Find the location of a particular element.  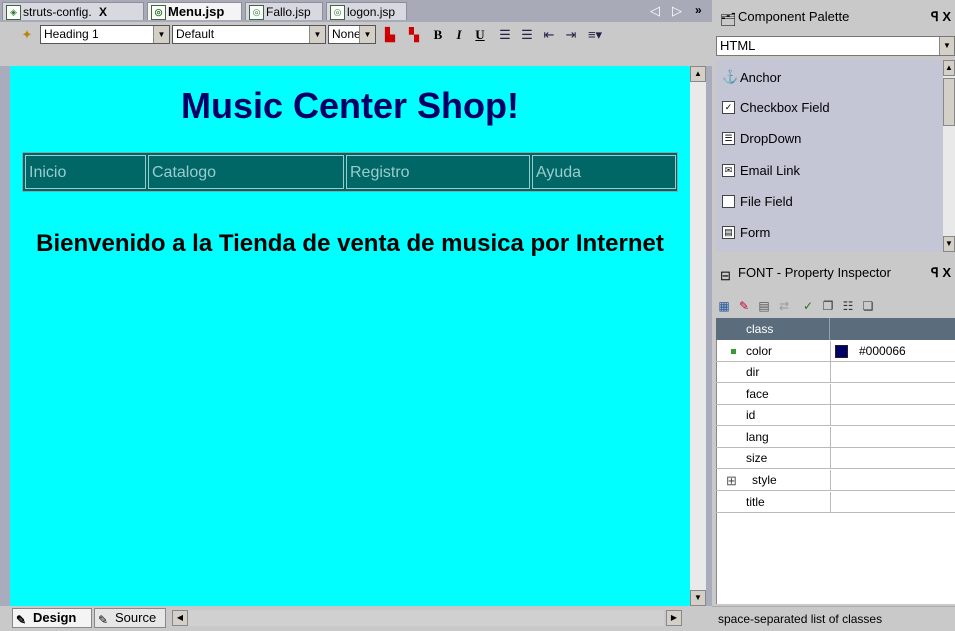

palette-item-dropdown: ☰ DropDown is located at coordinates (761, 139).